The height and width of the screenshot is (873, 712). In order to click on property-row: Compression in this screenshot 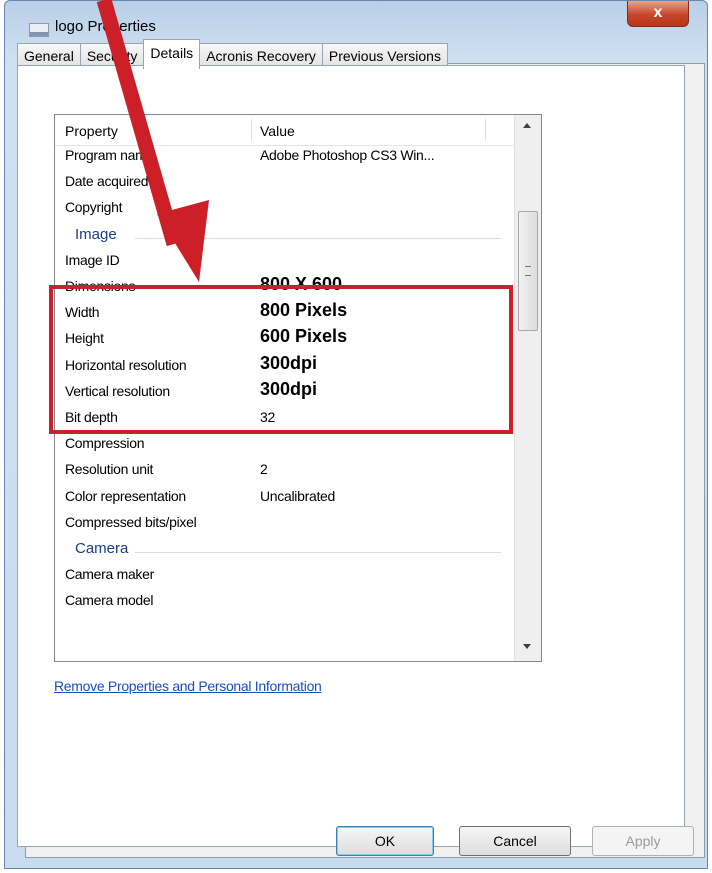, I will do `click(285, 446)`.